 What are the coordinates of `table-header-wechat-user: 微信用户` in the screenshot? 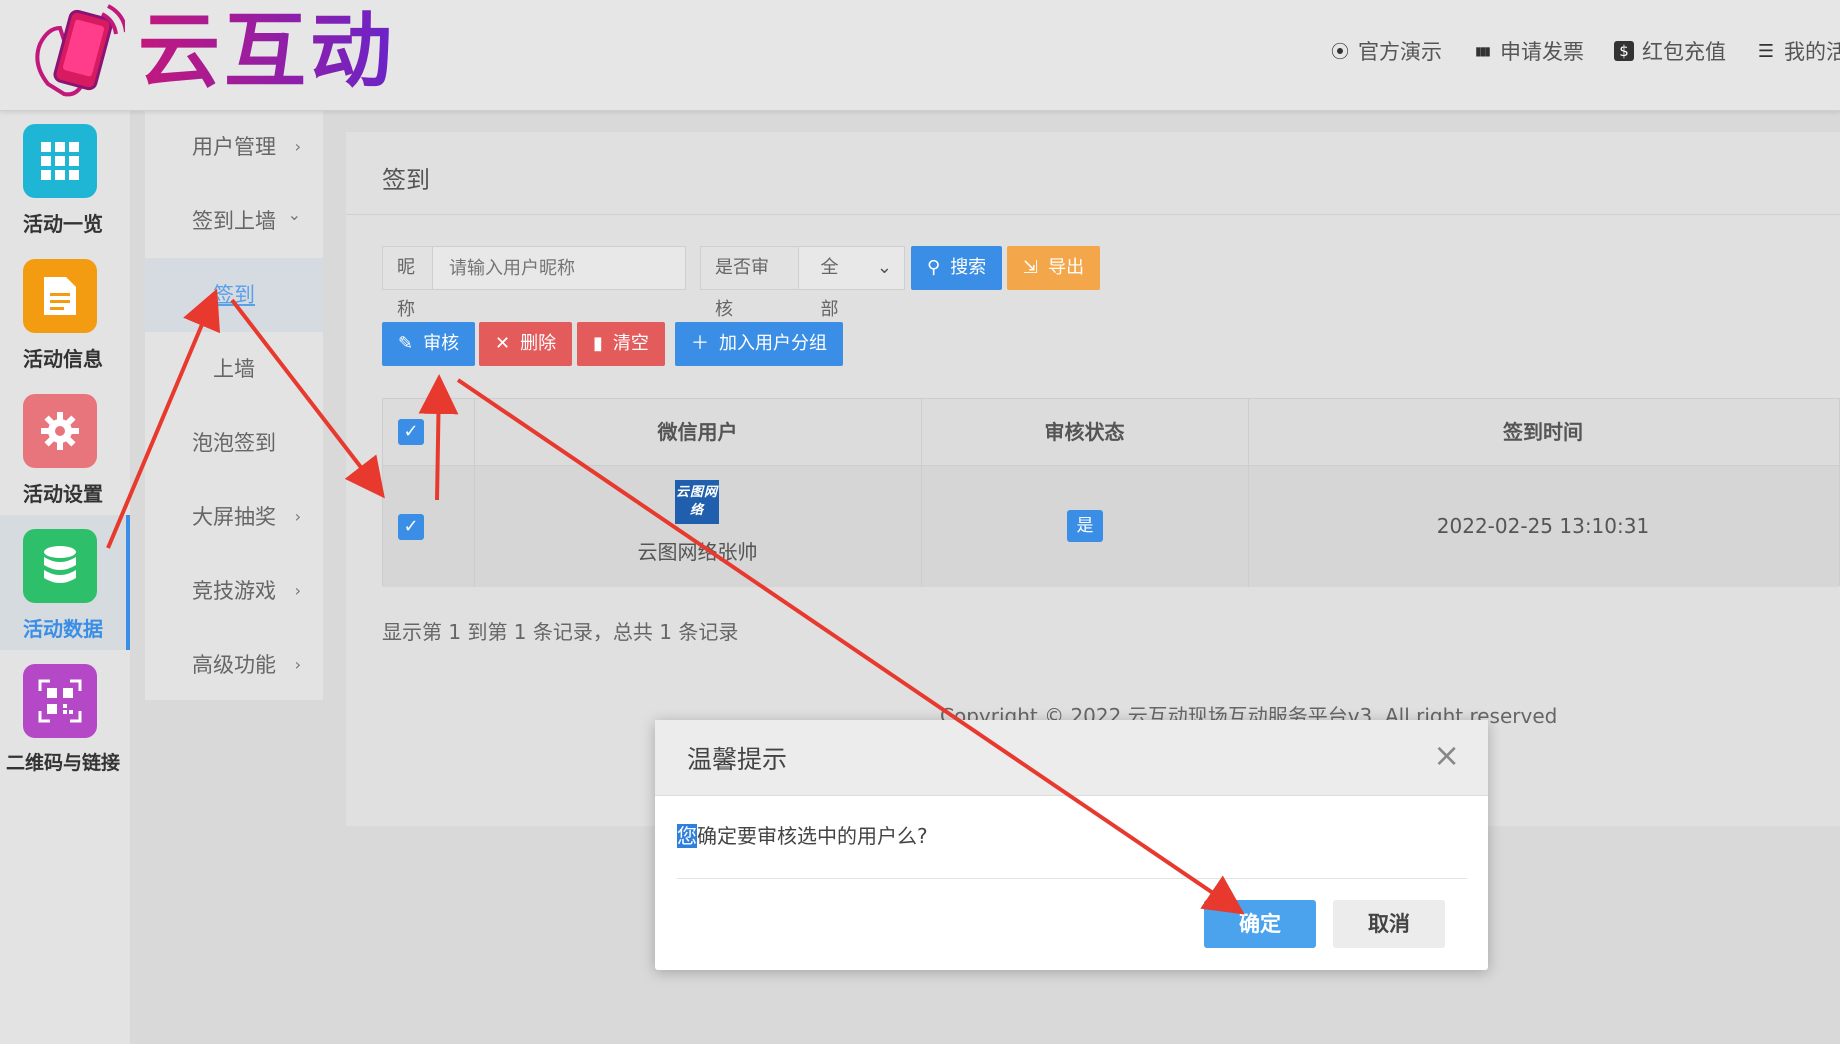 It's located at (698, 432).